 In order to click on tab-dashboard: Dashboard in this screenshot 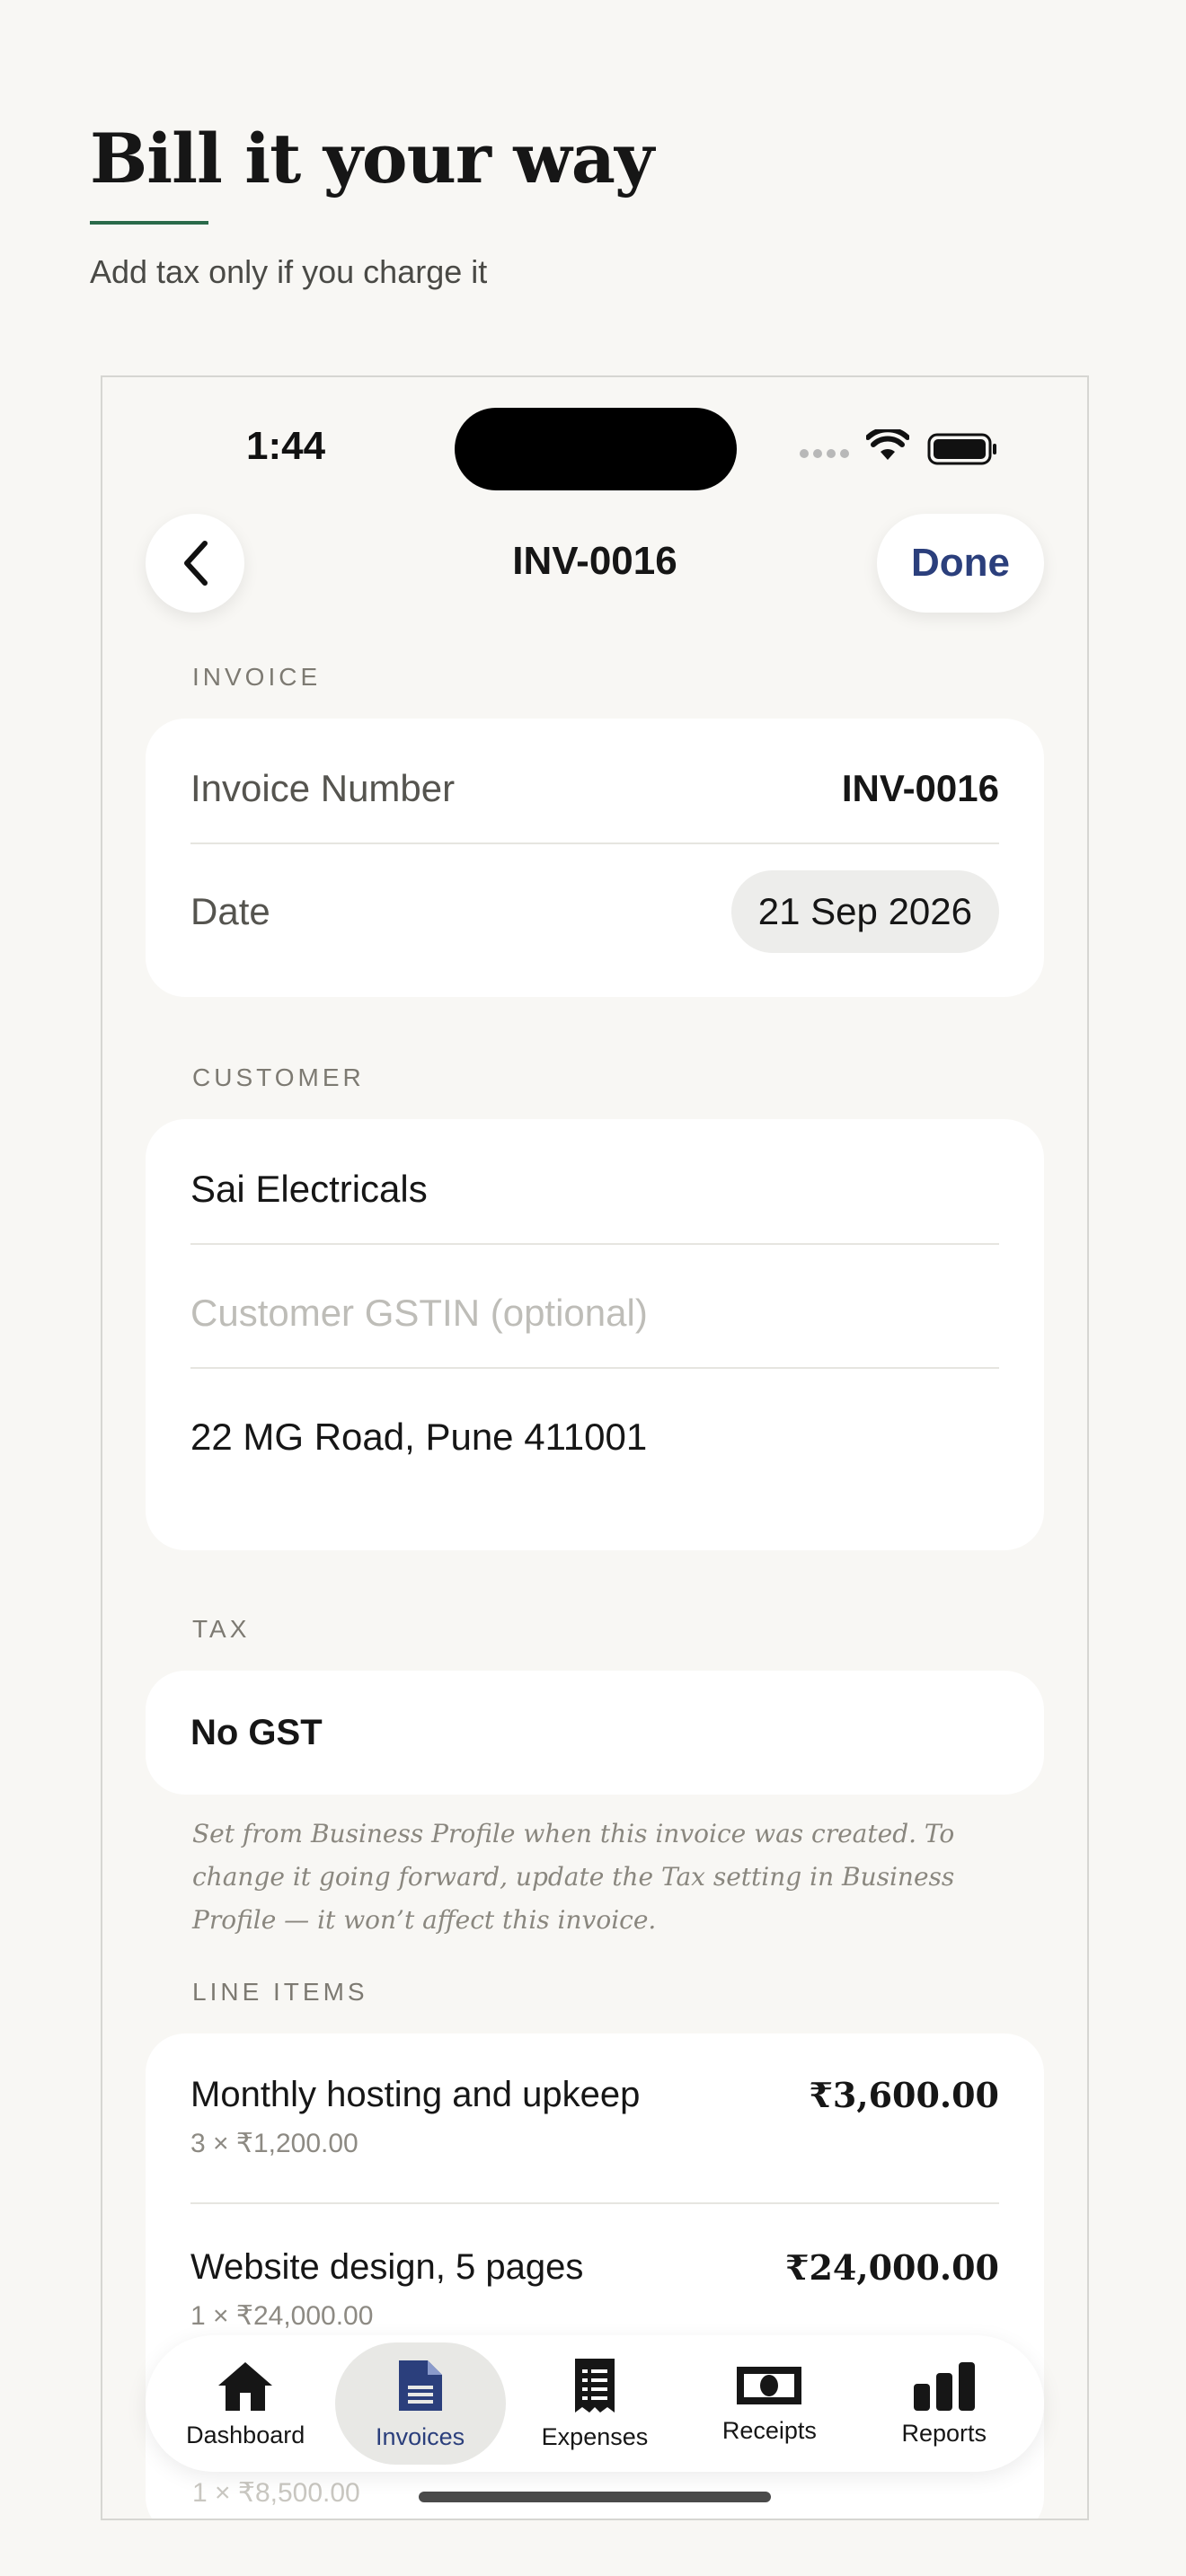, I will do `click(245, 2403)`.